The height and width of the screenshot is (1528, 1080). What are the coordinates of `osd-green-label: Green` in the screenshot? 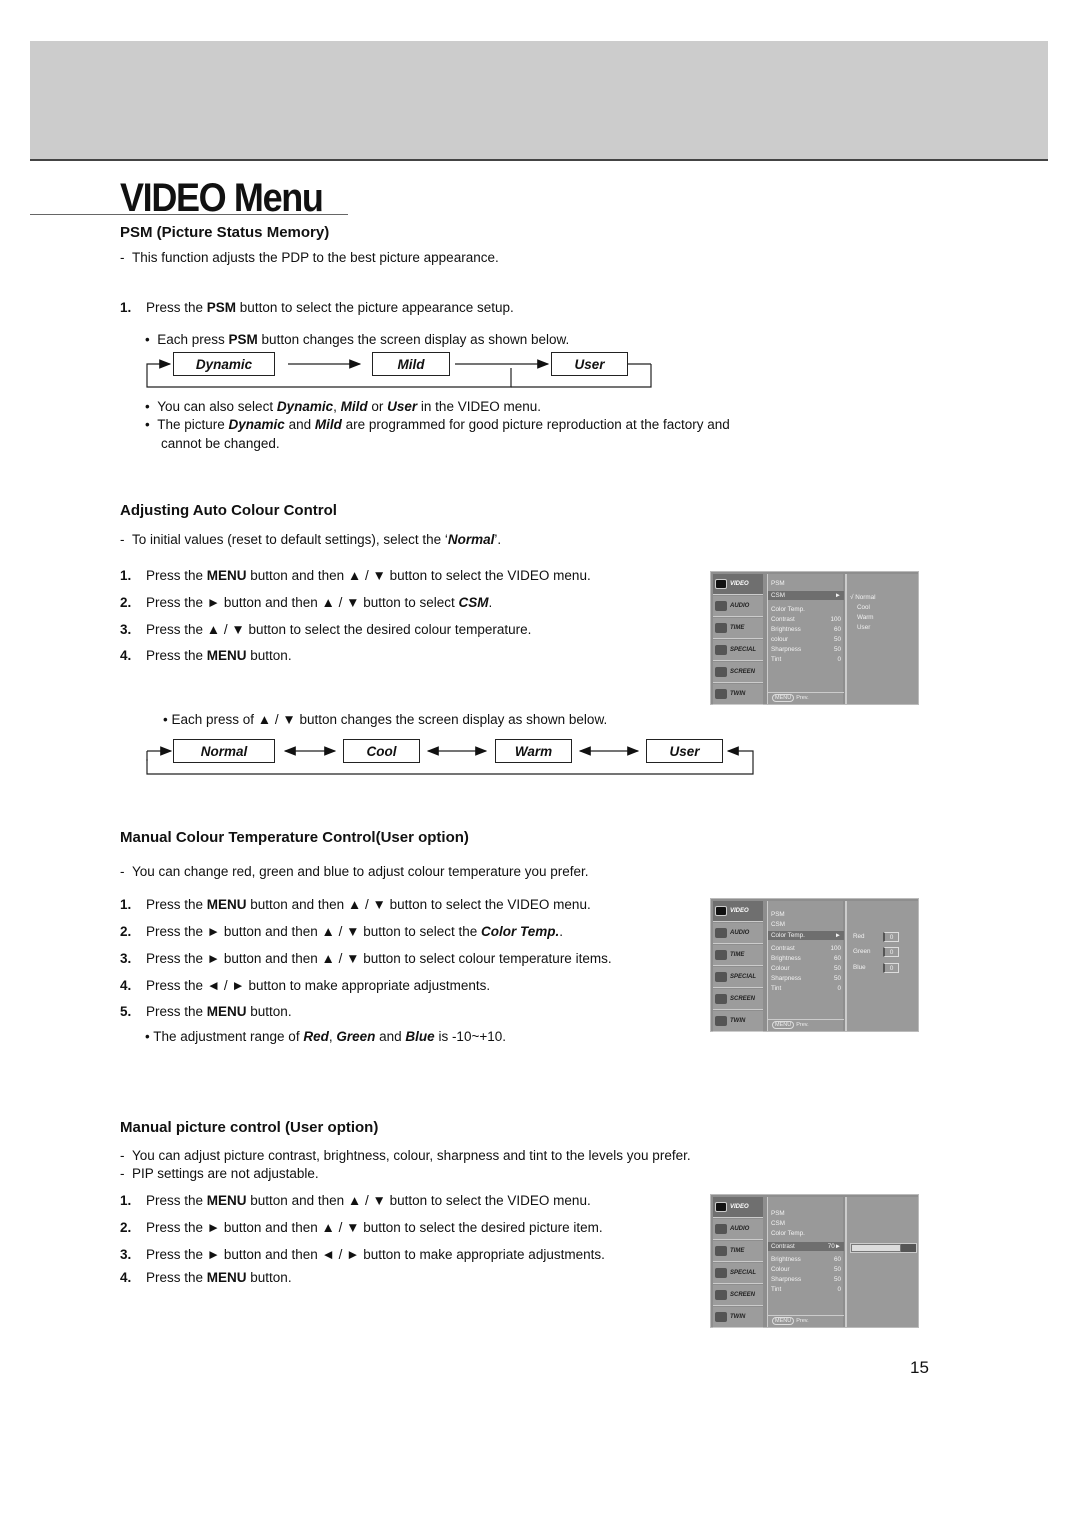 It's located at (862, 951).